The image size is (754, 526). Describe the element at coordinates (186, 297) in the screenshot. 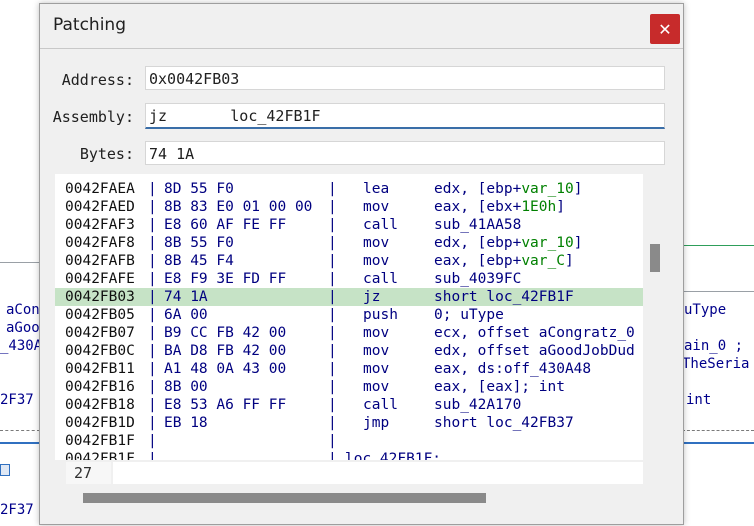

I see `opcode-bytes: 74 1A` at that location.